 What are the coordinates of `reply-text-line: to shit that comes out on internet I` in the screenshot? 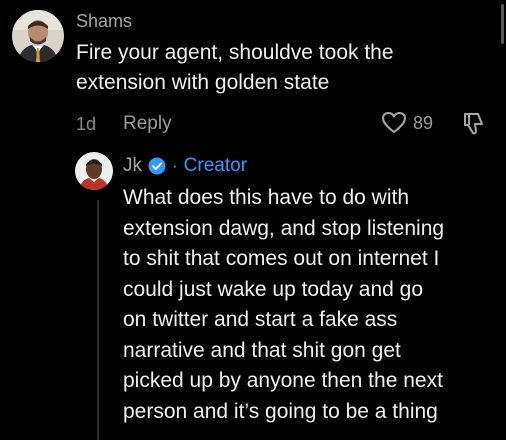 It's located at (281, 258).